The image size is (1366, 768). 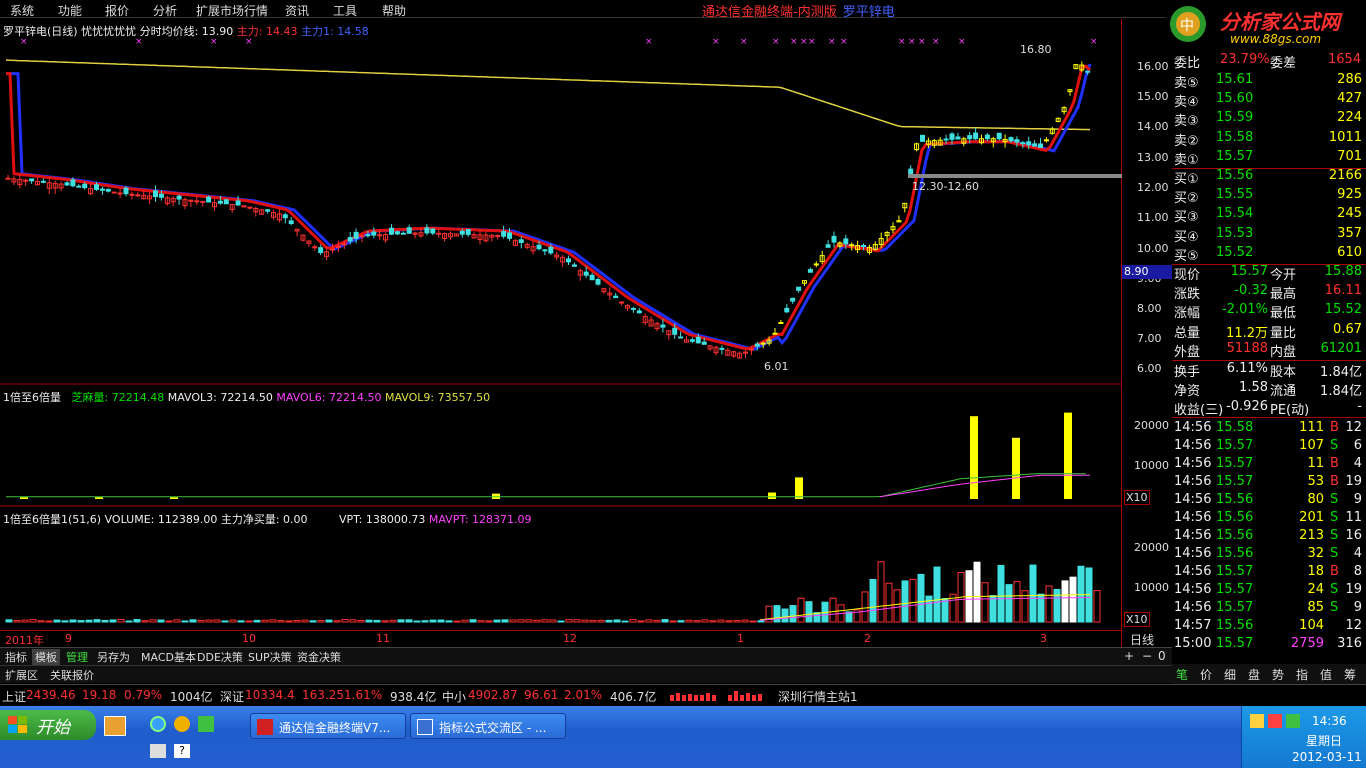 What do you see at coordinates (1269, 81) in the screenshot?
I see `sell-level-row: 卖⑤ 15.61 286` at bounding box center [1269, 81].